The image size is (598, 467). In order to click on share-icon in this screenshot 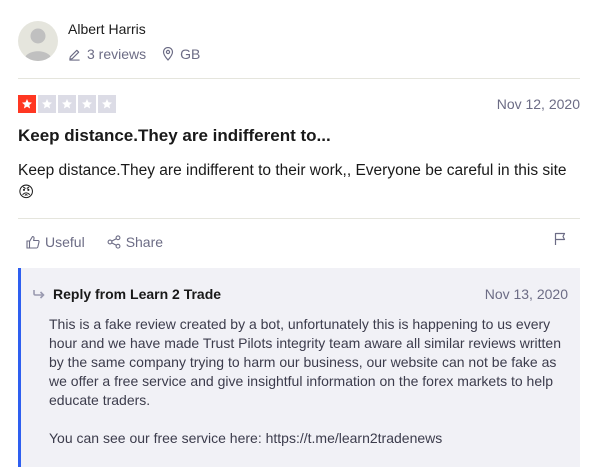, I will do `click(114, 242)`.